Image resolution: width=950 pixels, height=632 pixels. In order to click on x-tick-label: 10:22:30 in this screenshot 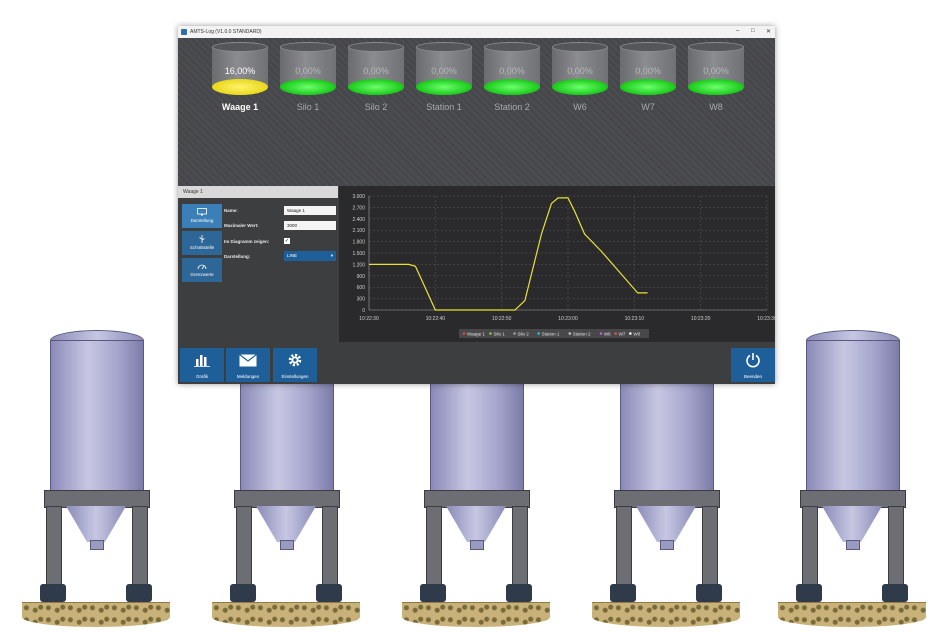, I will do `click(369, 319)`.